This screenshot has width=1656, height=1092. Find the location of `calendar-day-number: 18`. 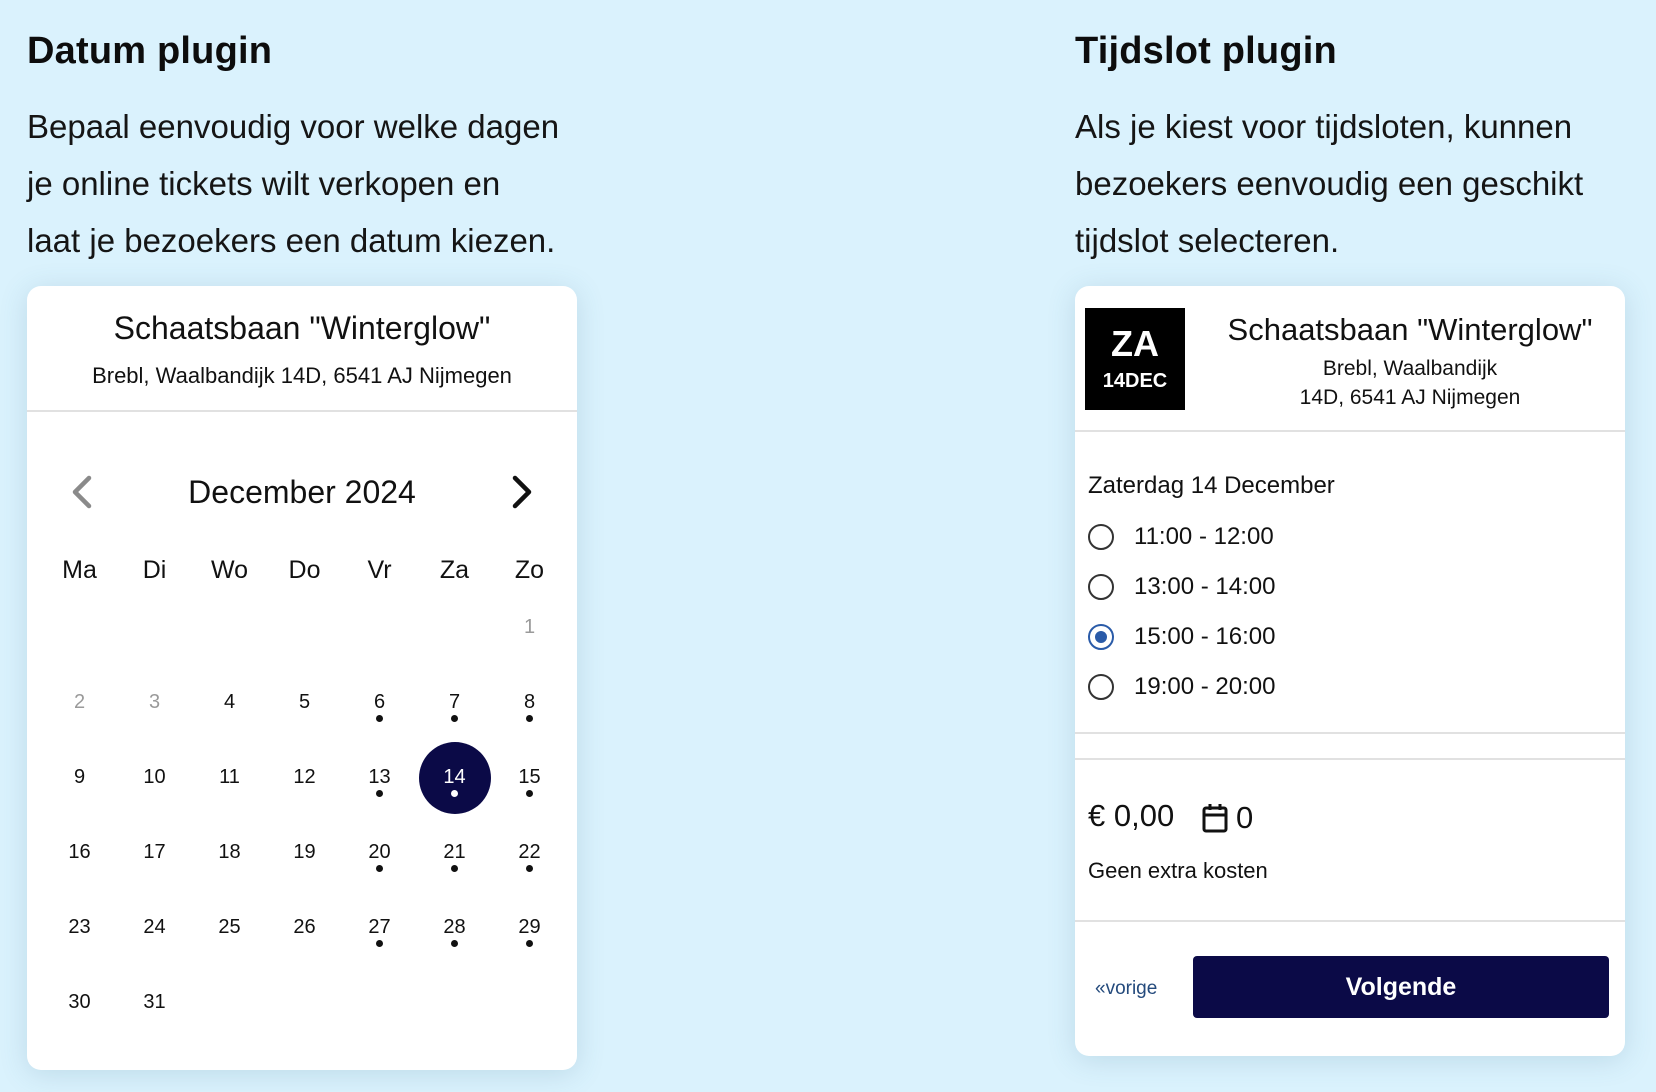

calendar-day-number: 18 is located at coordinates (229, 852).